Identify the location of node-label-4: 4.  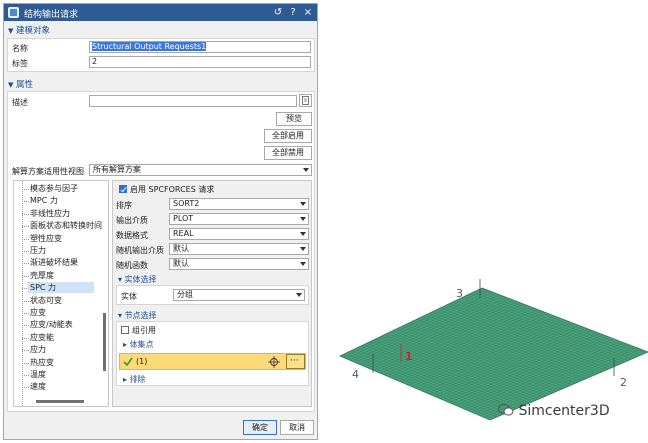
(355, 374).